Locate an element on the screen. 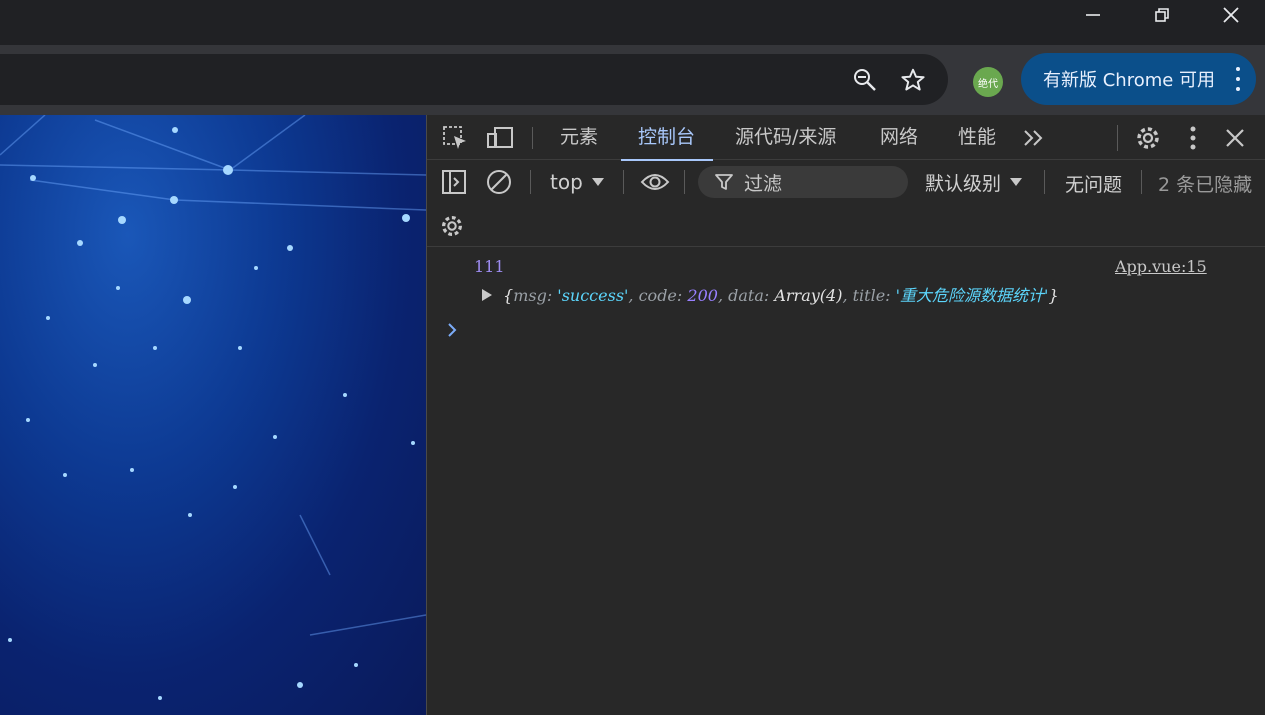 This screenshot has height=715, width=1265. log-level-selector: 默认级别 is located at coordinates (974, 182).